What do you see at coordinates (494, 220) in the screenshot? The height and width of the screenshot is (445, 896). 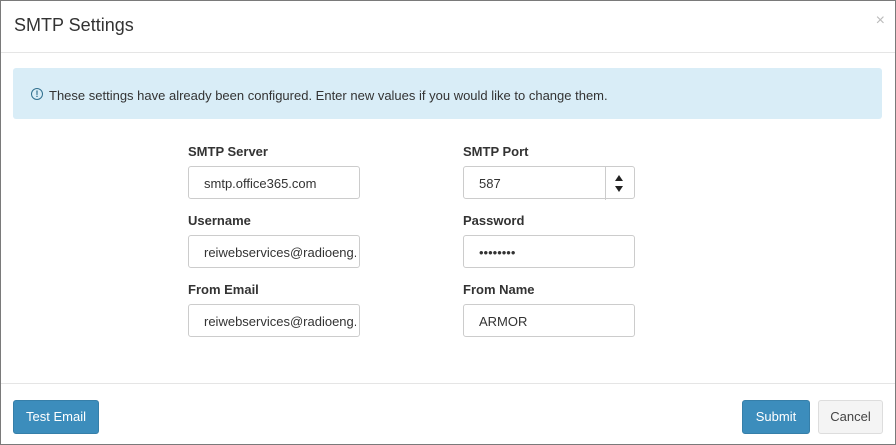 I see `password-label: Password` at bounding box center [494, 220].